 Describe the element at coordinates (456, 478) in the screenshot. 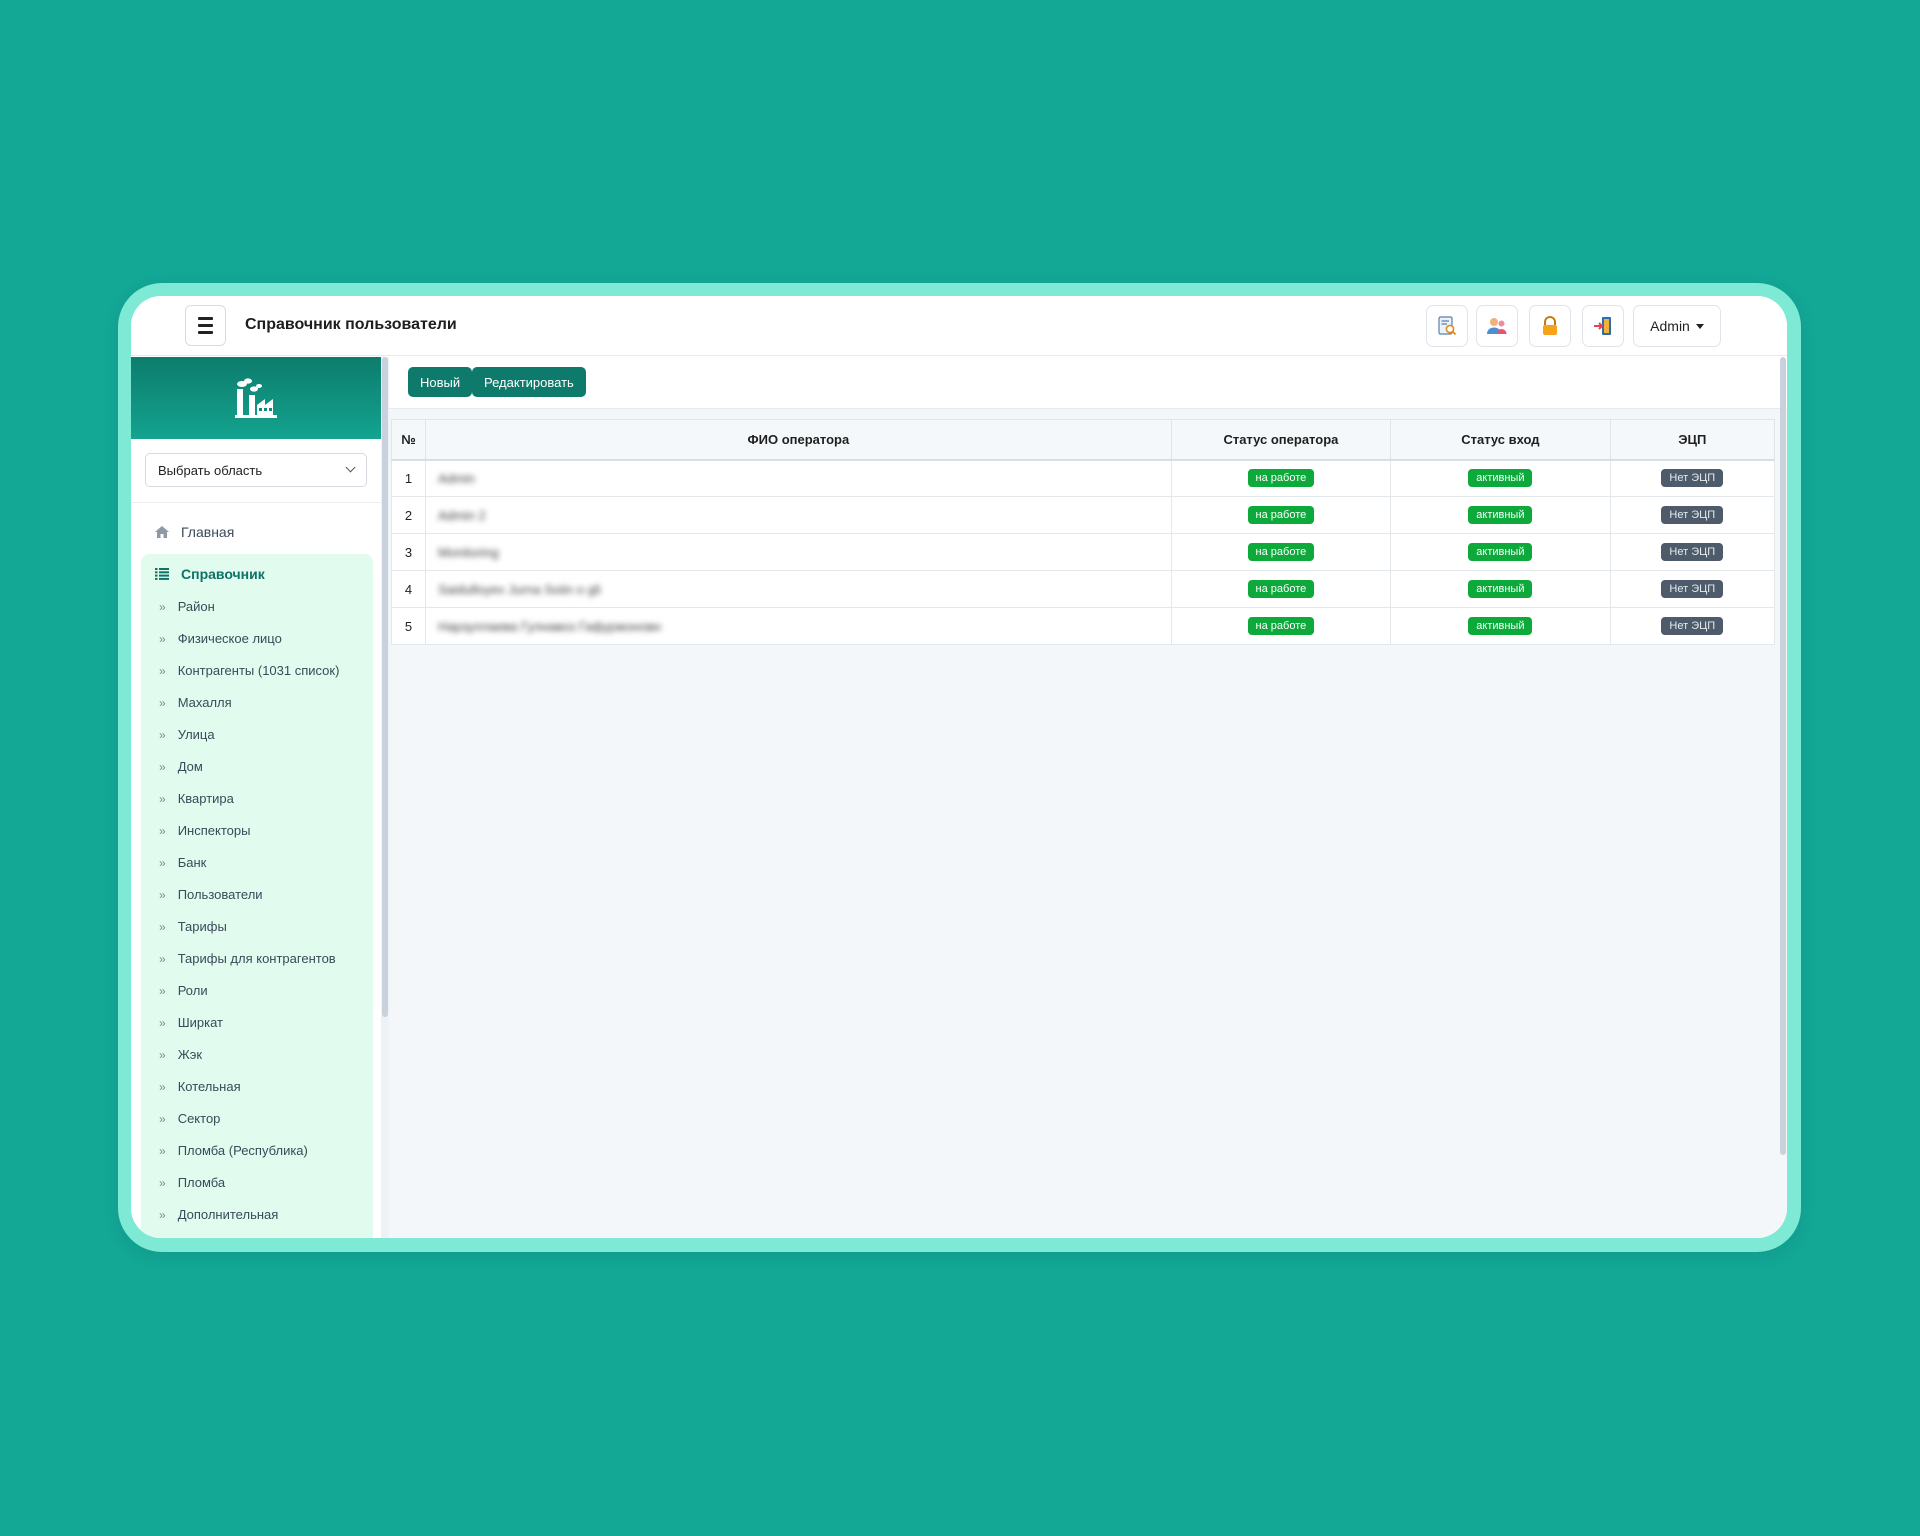

I see `operator-name: Admin` at that location.